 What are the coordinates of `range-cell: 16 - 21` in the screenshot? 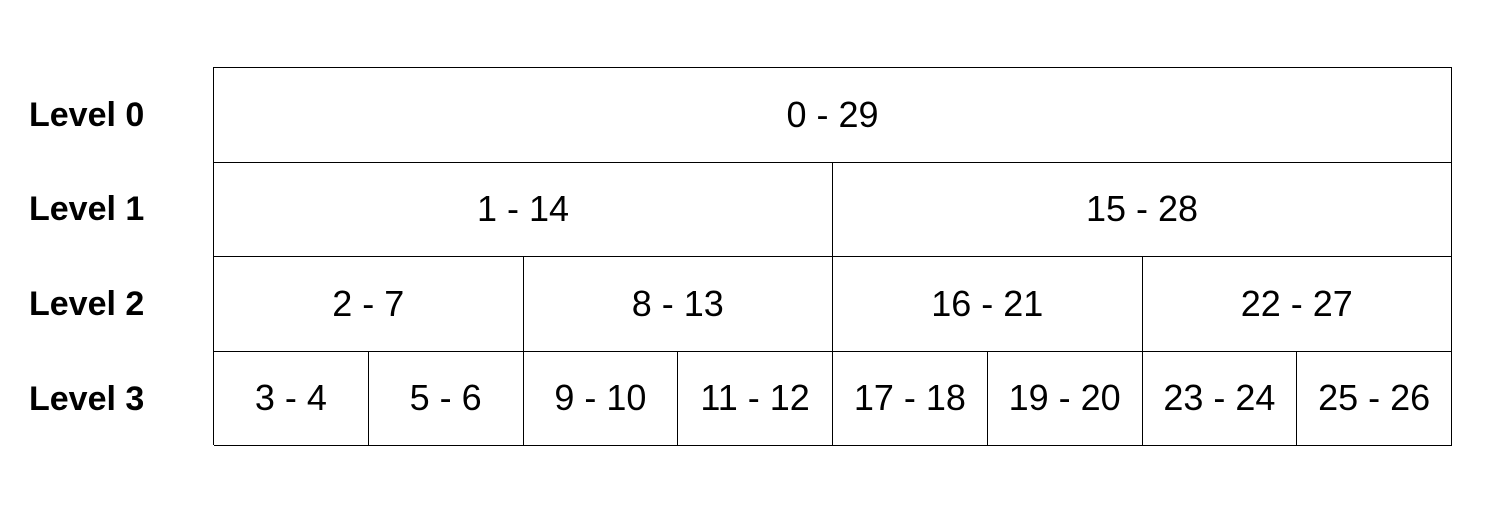 It's located at (988, 304).